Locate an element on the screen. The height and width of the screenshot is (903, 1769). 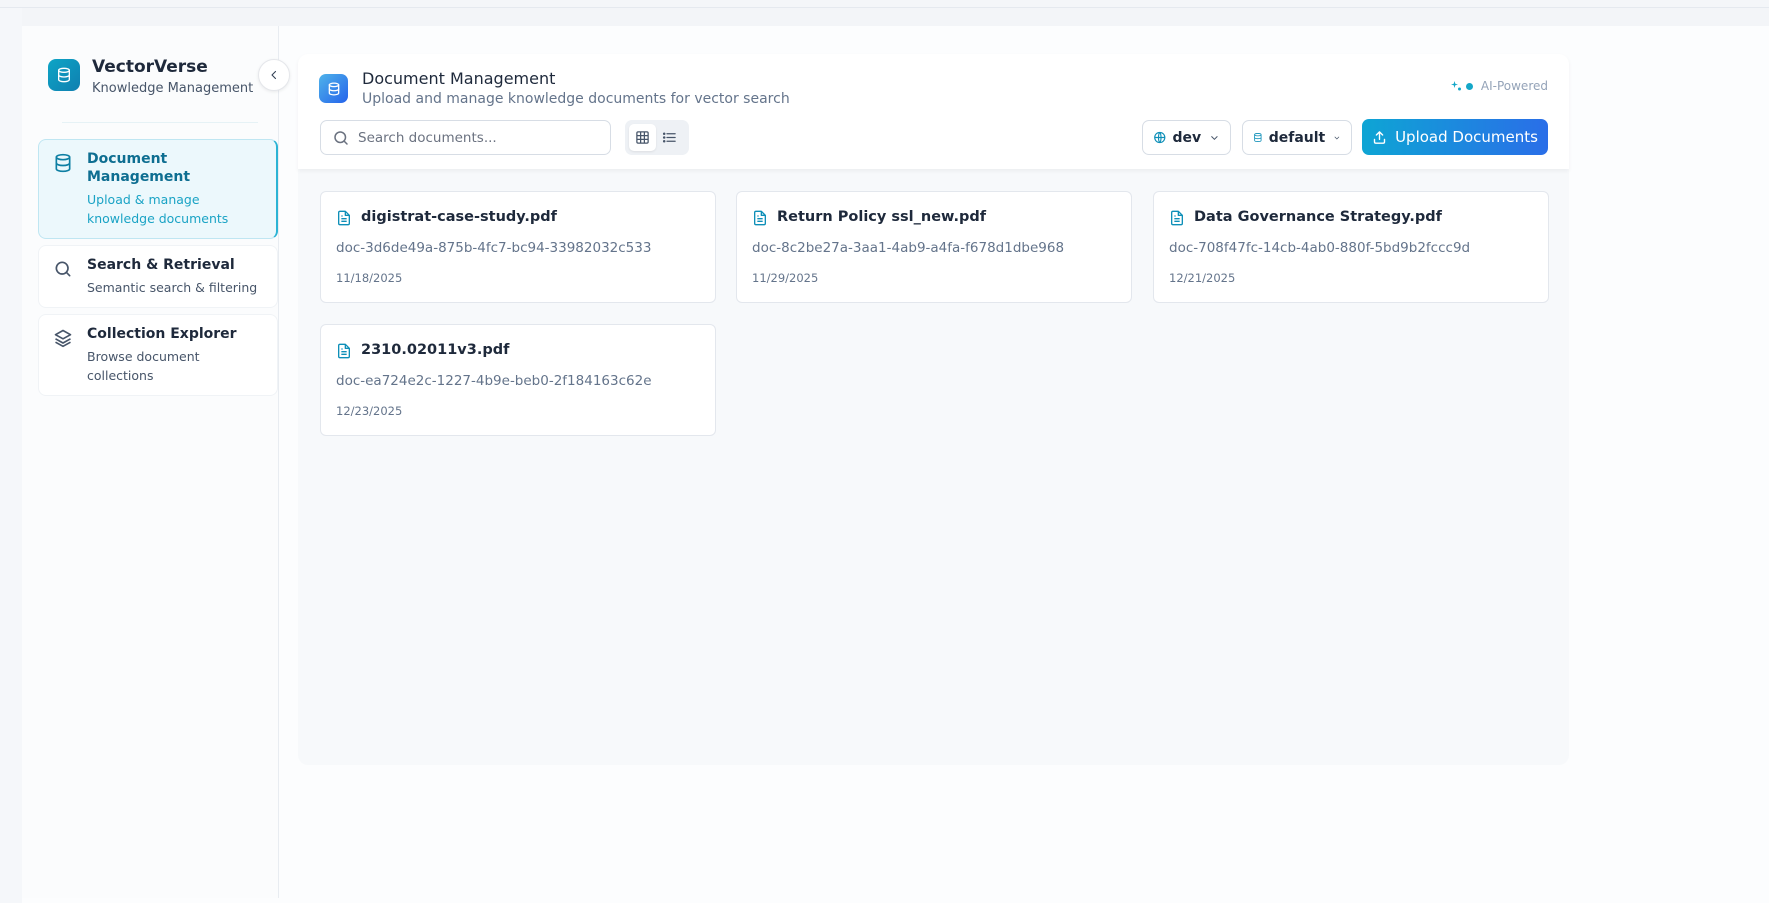
collection-value: default is located at coordinates (1297, 137).